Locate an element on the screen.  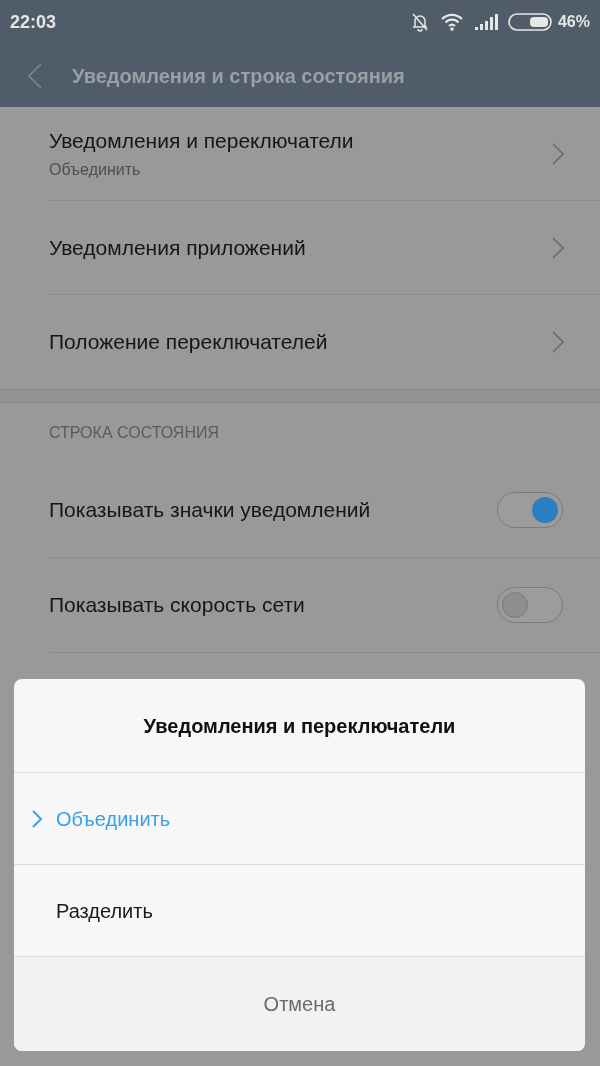
back-button is located at coordinates (36, 75).